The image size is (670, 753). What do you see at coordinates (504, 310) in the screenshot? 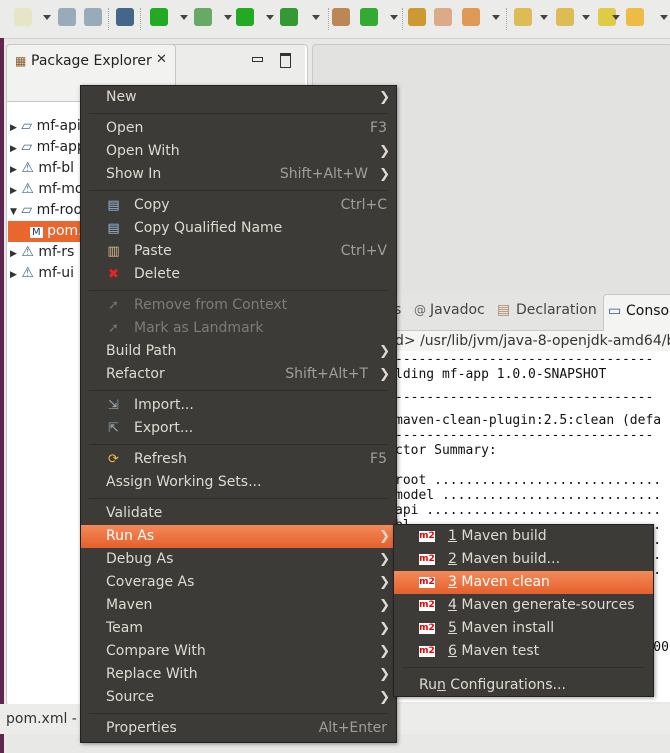
I see `declaration-icon: ▤` at bounding box center [504, 310].